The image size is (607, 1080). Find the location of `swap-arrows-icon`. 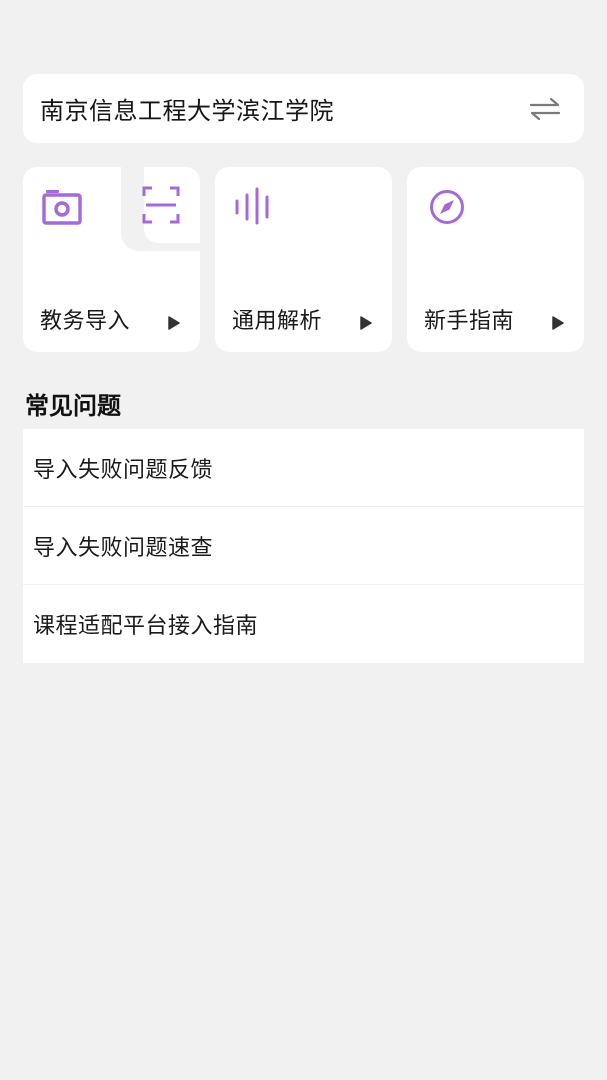

swap-arrows-icon is located at coordinates (545, 109).